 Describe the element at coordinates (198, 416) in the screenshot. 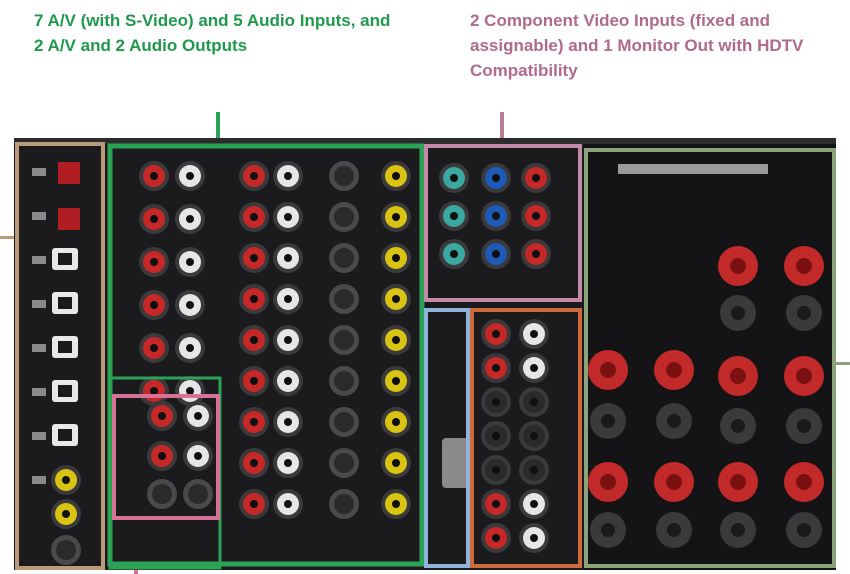

I see `md-in-left-jack-pin` at that location.